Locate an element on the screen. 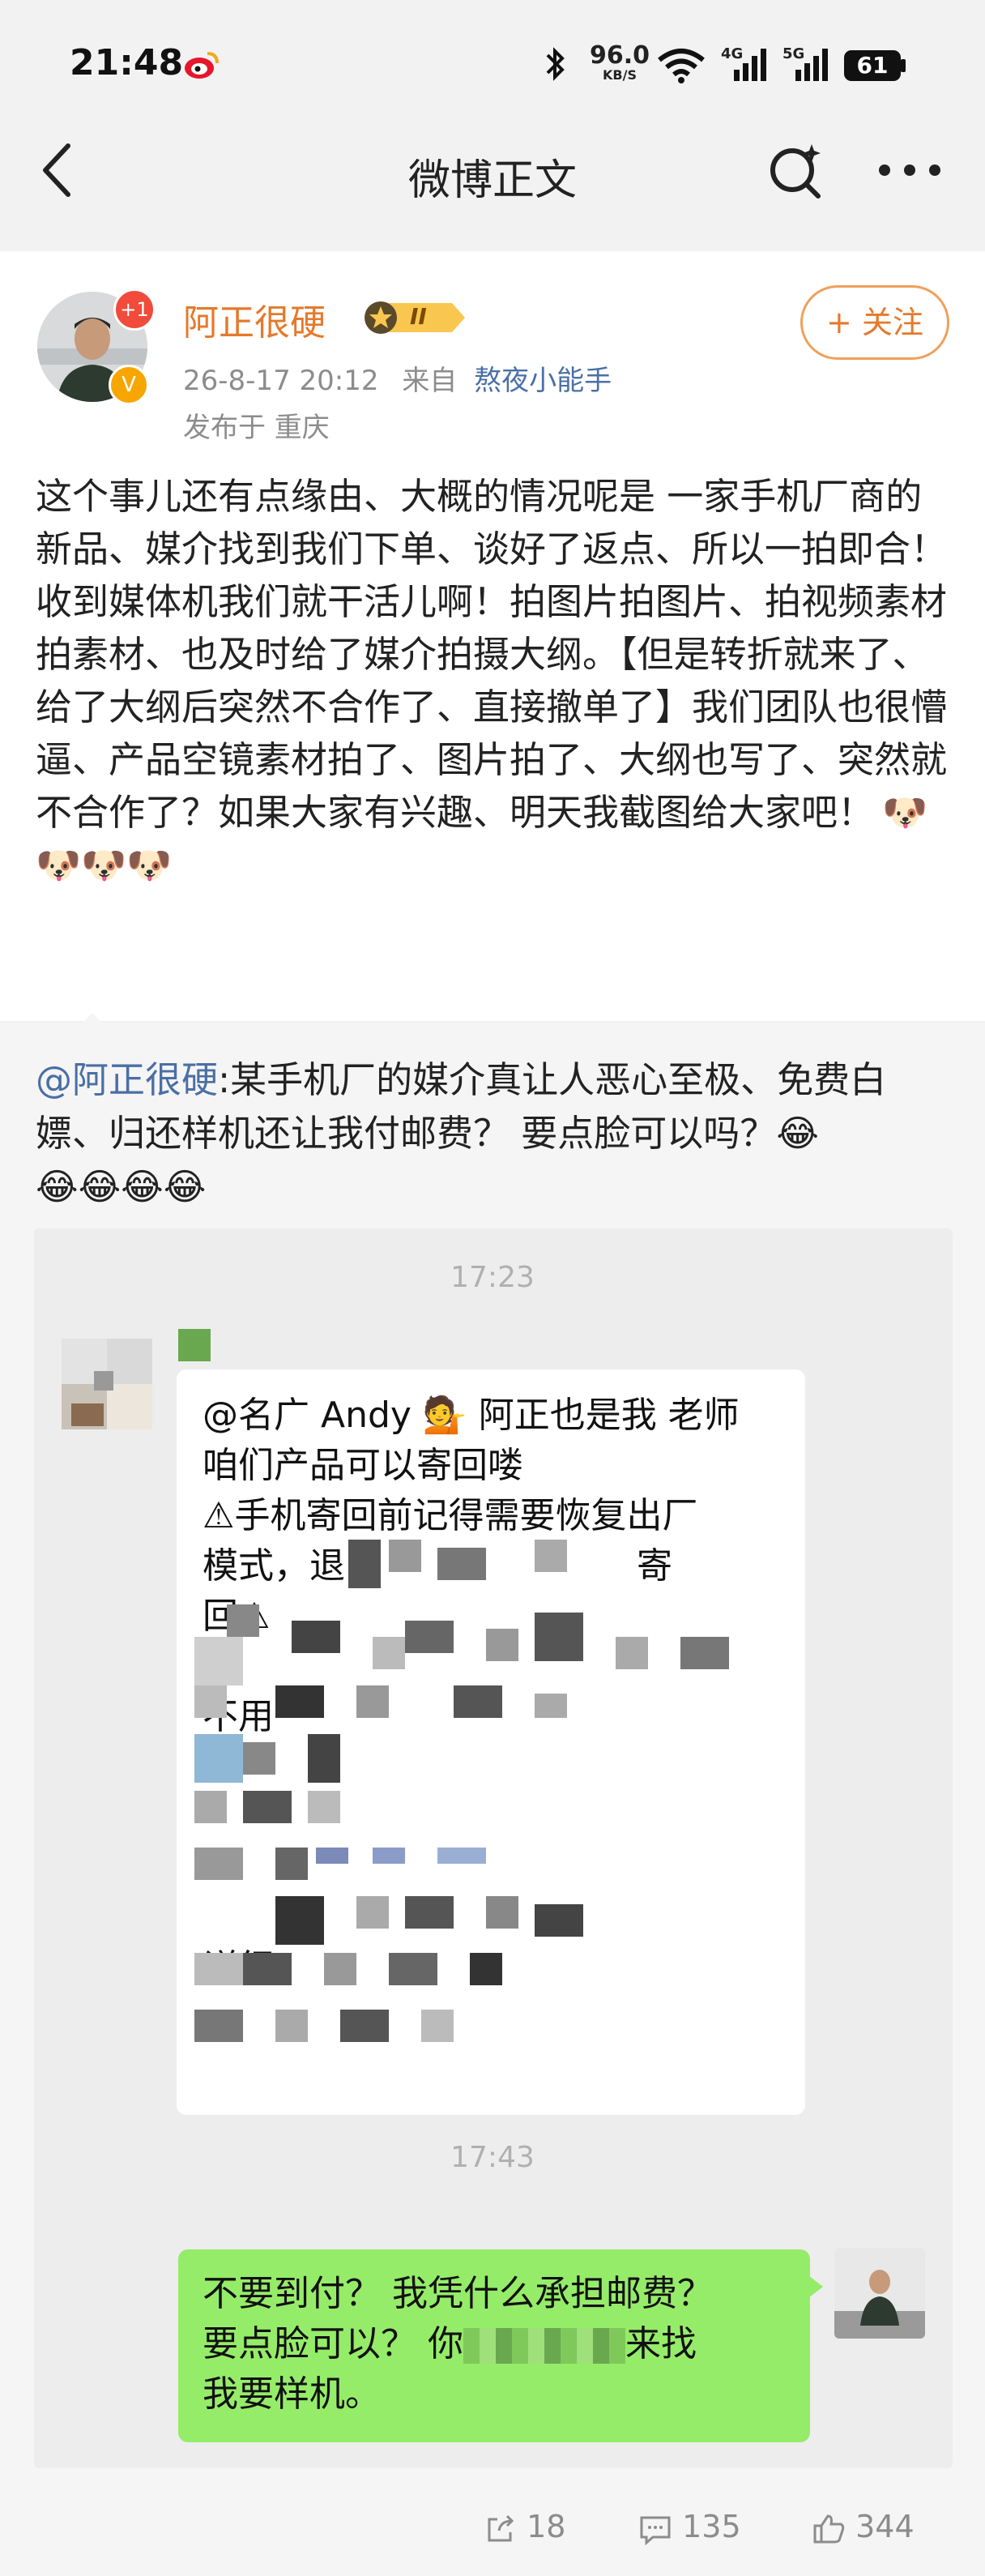 This screenshot has height=2576, width=985. repost-emojis: 😂😂😂😂 is located at coordinates (122, 1186).